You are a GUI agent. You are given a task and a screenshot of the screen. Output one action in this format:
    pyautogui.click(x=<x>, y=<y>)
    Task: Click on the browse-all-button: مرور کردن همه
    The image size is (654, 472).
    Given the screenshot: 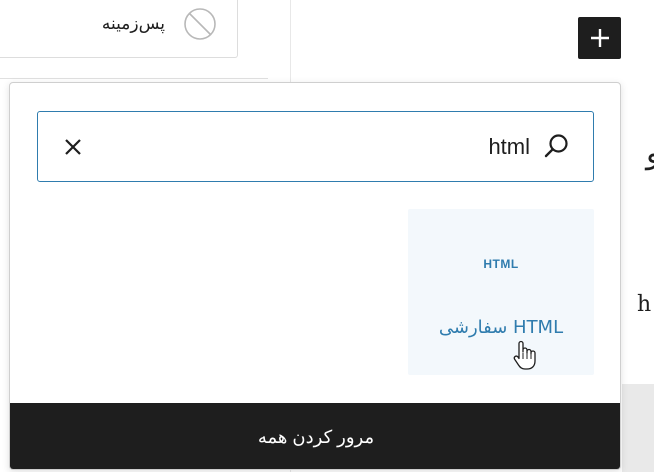 What is the action you would take?
    pyautogui.click(x=315, y=436)
    